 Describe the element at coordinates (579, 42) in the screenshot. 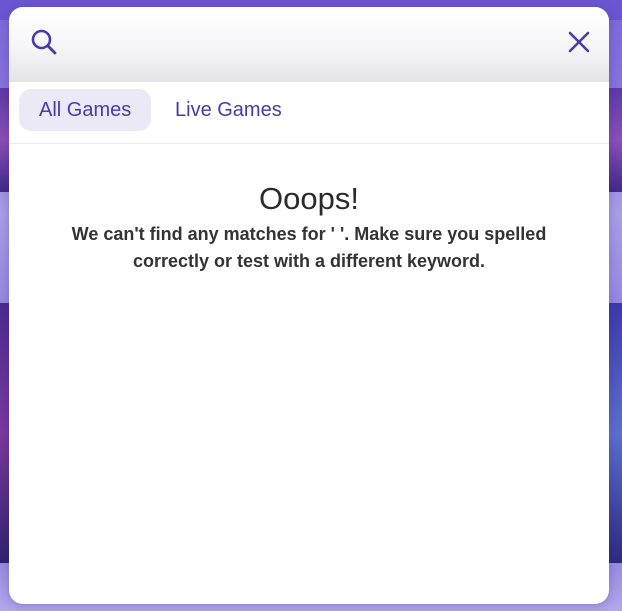

I see `close-icon` at that location.